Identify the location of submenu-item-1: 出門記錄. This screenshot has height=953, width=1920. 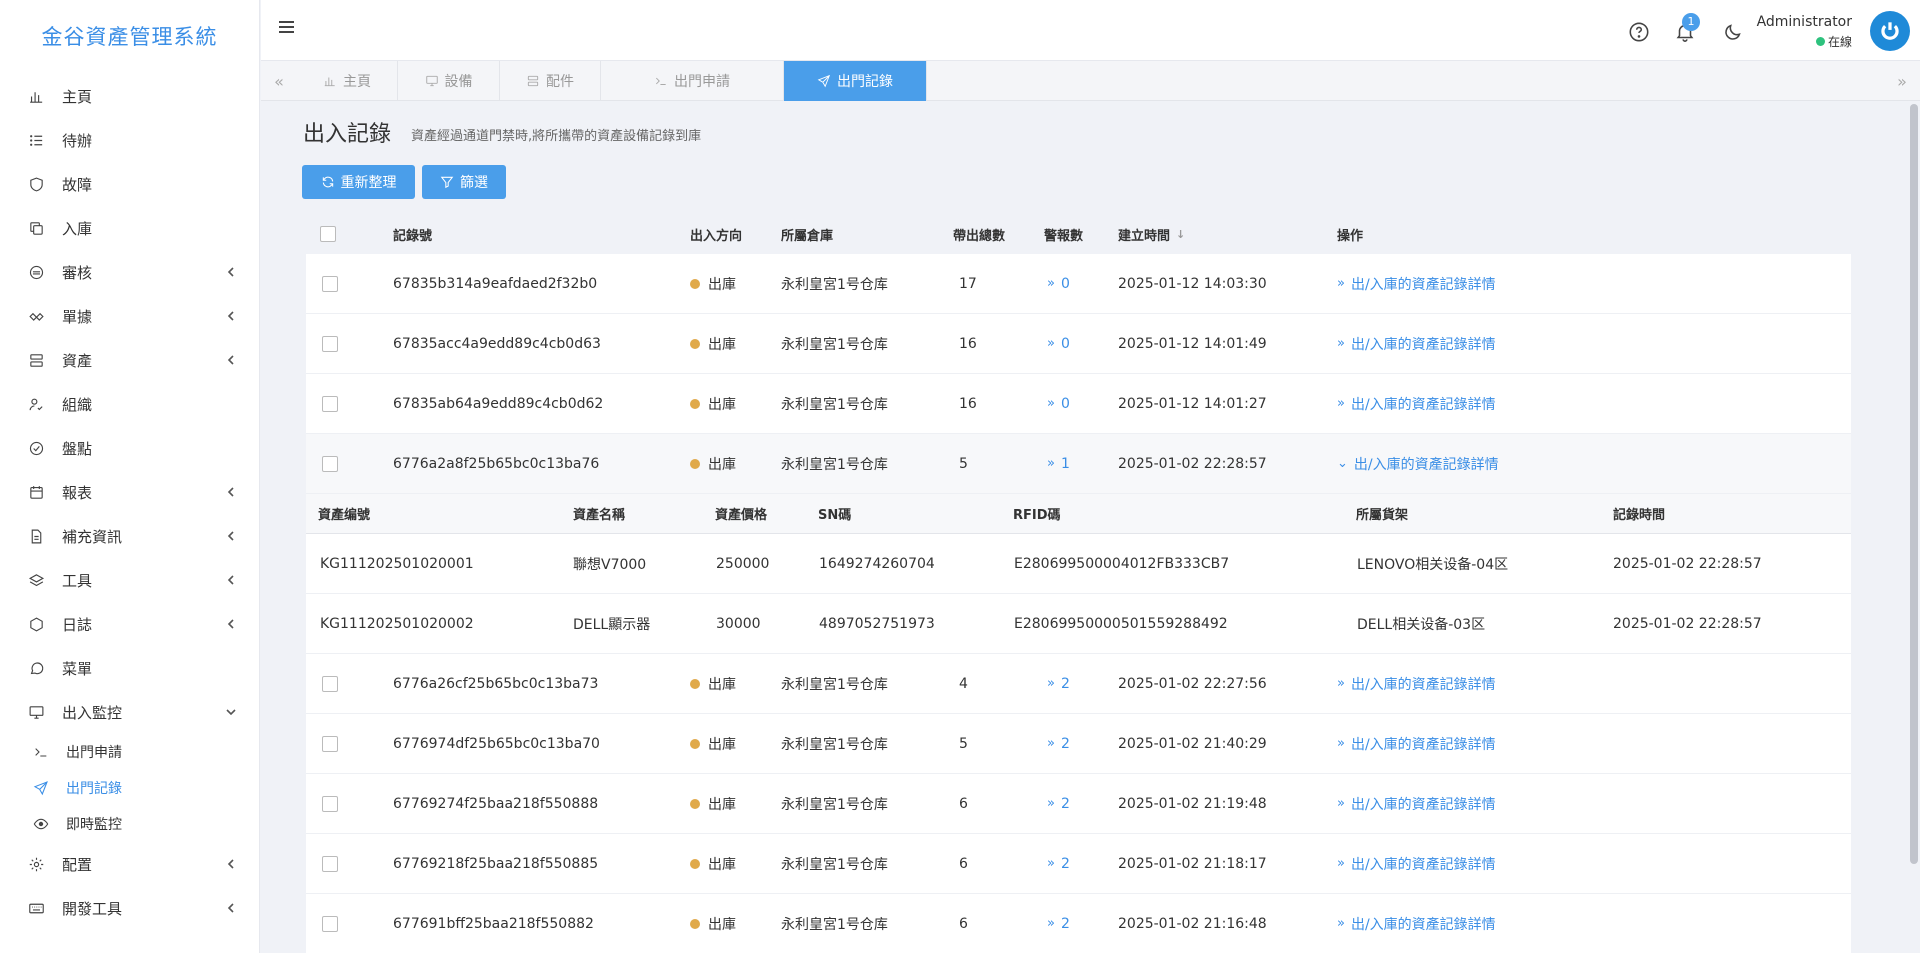
(129, 788).